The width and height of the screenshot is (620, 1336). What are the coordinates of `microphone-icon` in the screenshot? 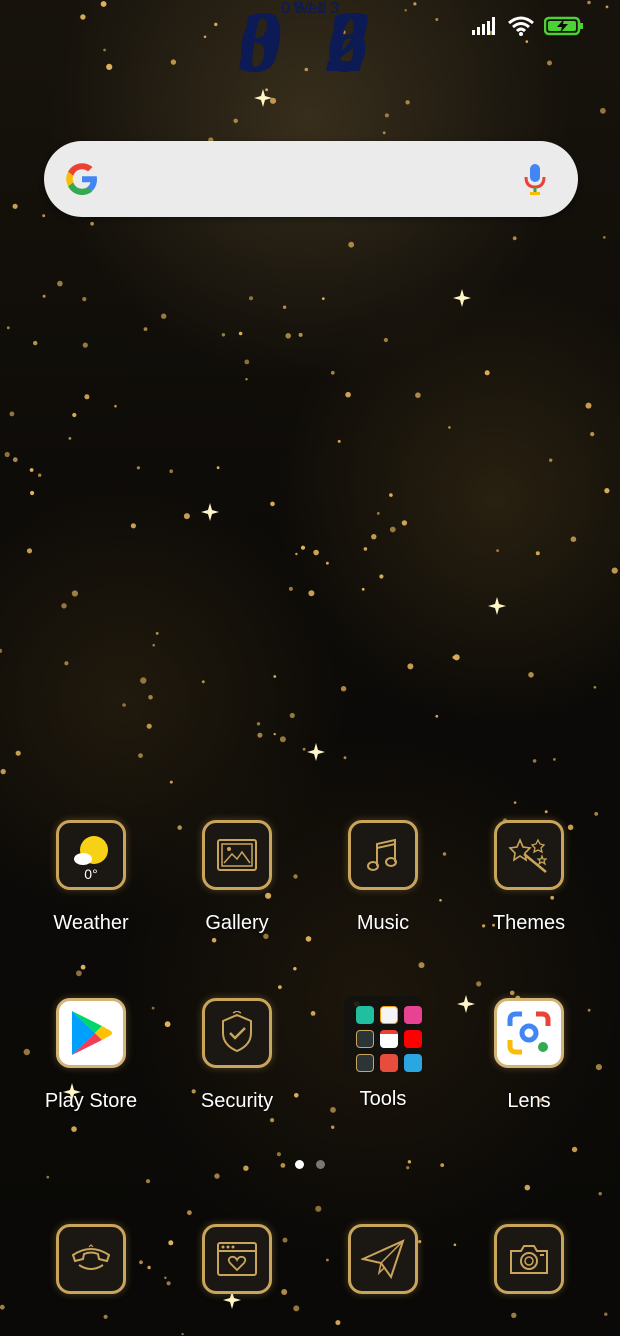 It's located at (535, 179).